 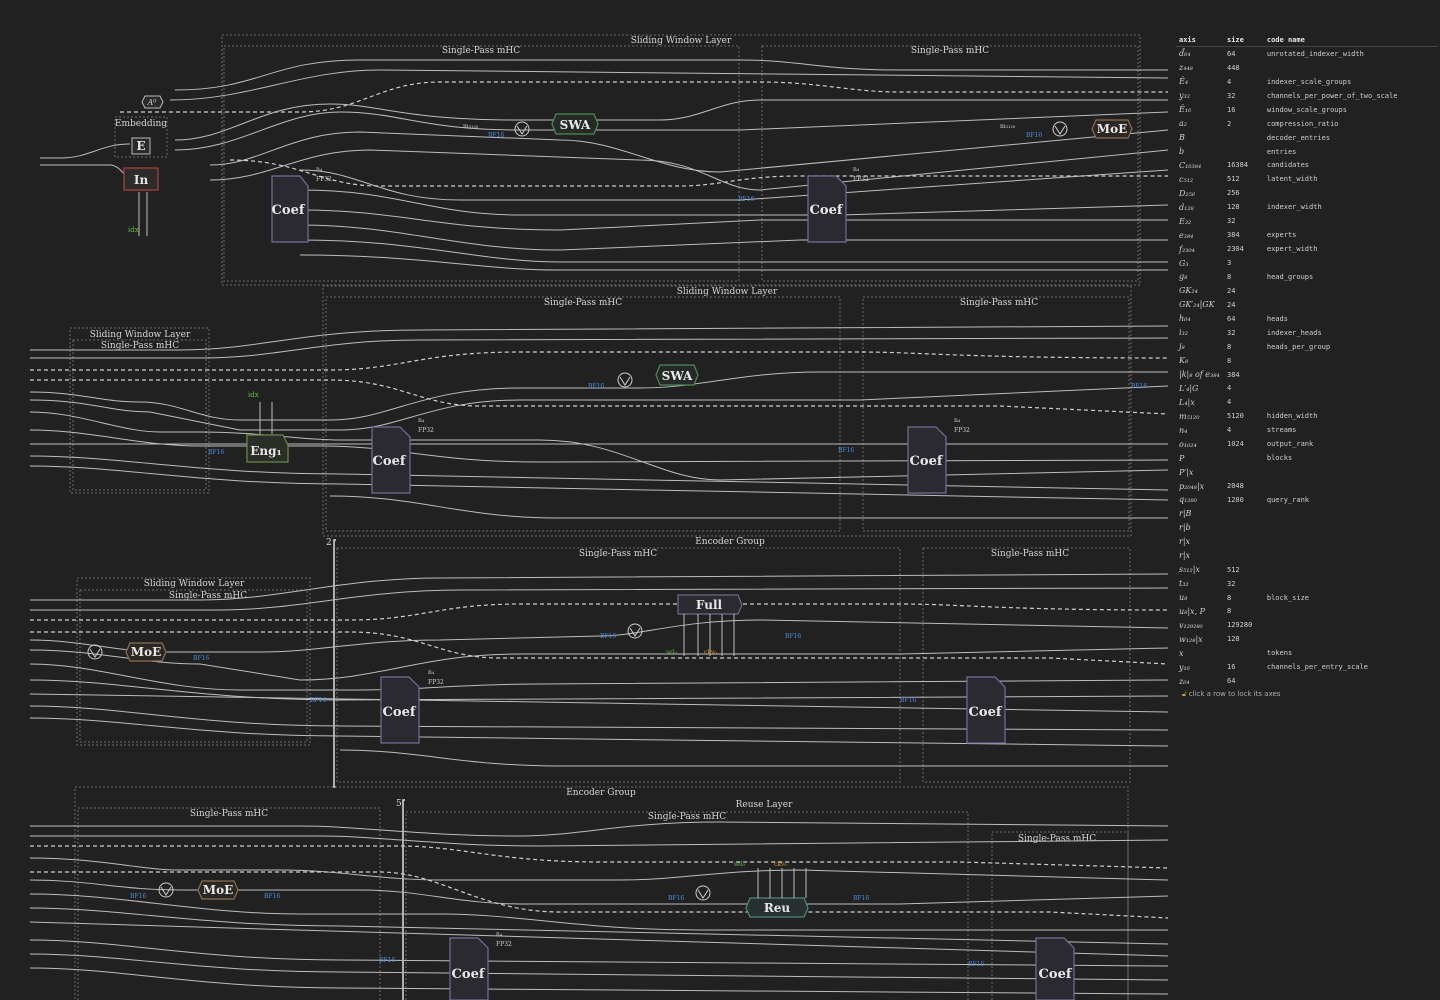 What do you see at coordinates (1307, 124) in the screenshot?
I see `legend-row: a₂ 2 compression_ratio` at bounding box center [1307, 124].